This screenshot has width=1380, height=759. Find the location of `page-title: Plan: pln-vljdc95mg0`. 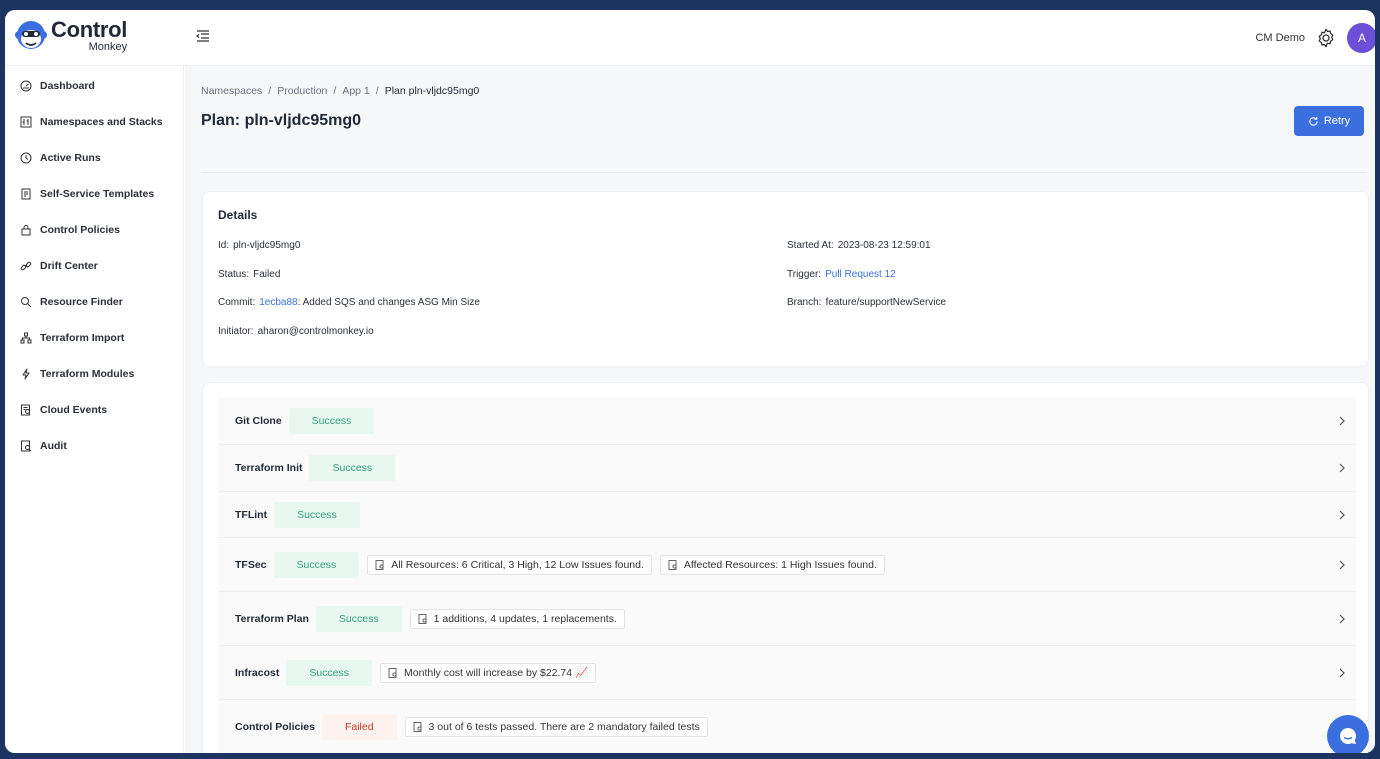

page-title: Plan: pln-vljdc95mg0 is located at coordinates (281, 120).